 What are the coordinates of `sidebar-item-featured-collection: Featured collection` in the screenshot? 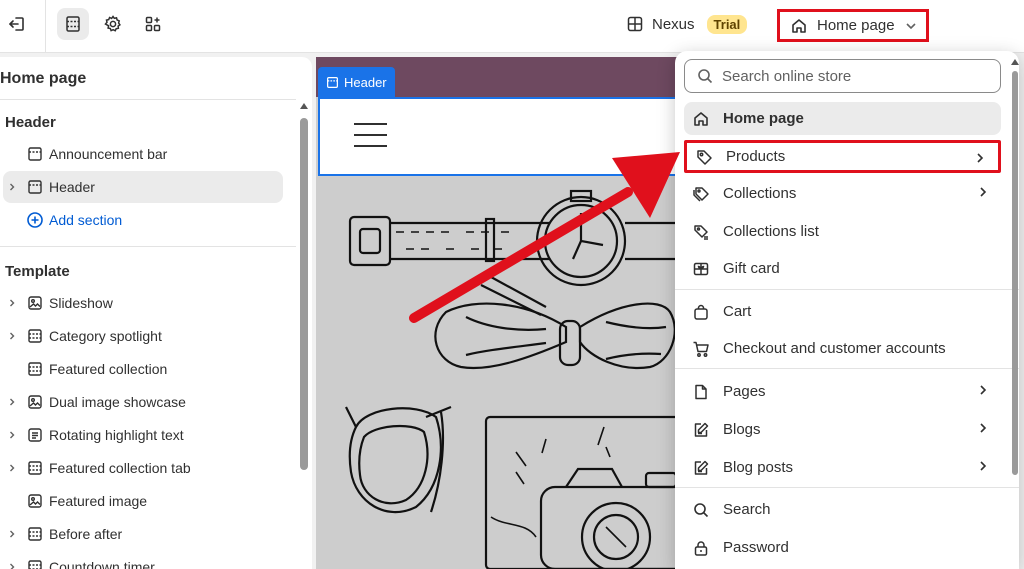 It's located at (143, 369).